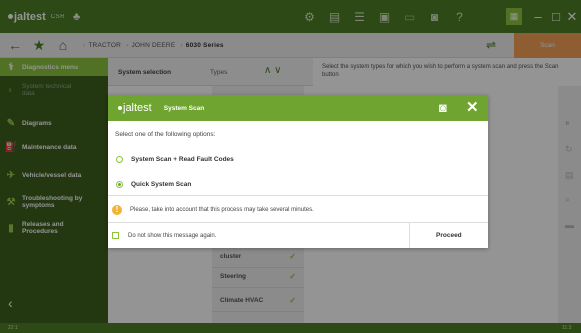 The image size is (581, 333). Describe the element at coordinates (117, 210) in the screenshot. I see `warning-icon: !` at that location.